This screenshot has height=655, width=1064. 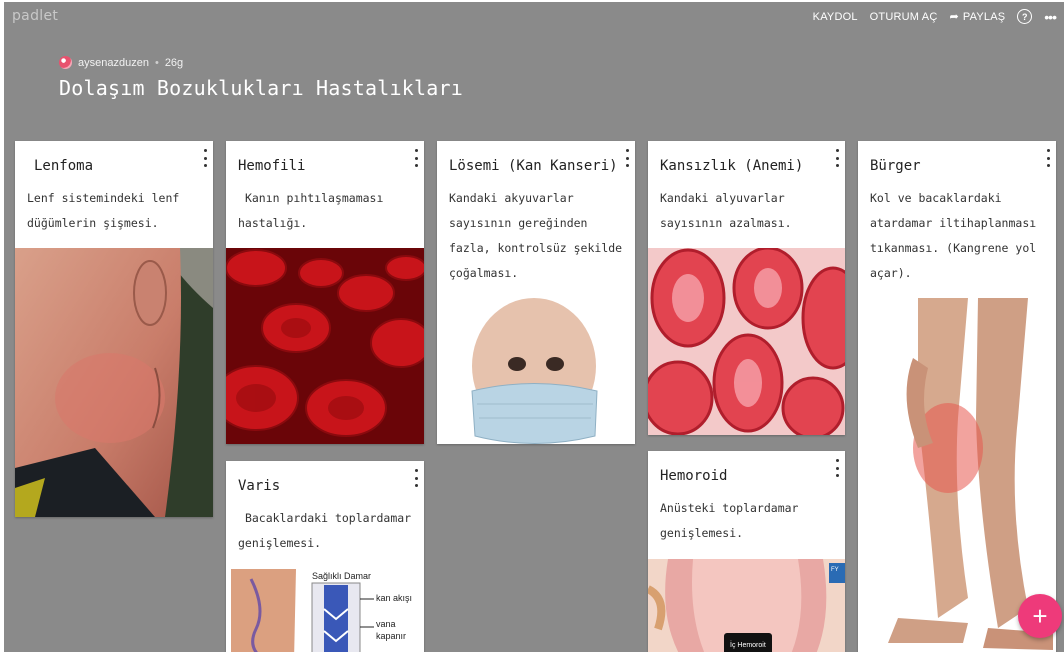 What do you see at coordinates (1040, 616) in the screenshot?
I see `add-post-button: +` at bounding box center [1040, 616].